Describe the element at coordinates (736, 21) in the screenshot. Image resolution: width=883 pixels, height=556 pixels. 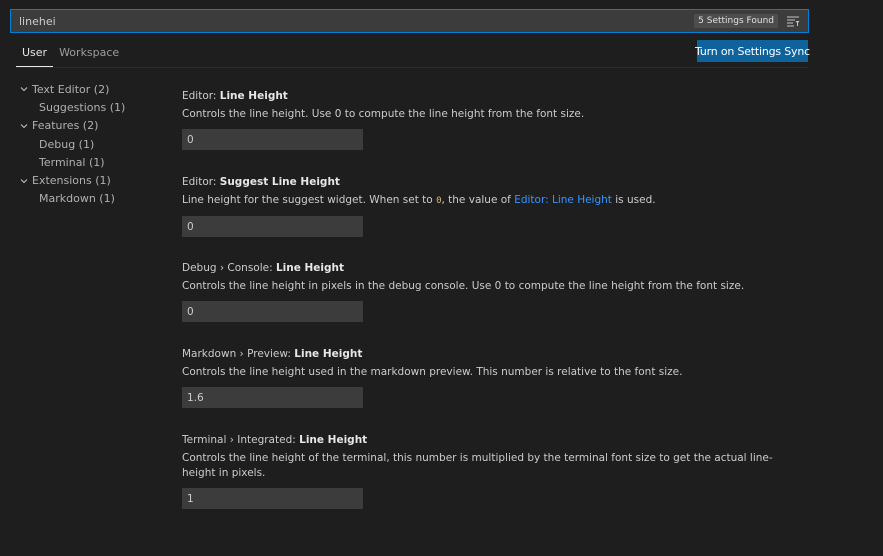
I see `results-count-badge: 5 Settings Found` at that location.